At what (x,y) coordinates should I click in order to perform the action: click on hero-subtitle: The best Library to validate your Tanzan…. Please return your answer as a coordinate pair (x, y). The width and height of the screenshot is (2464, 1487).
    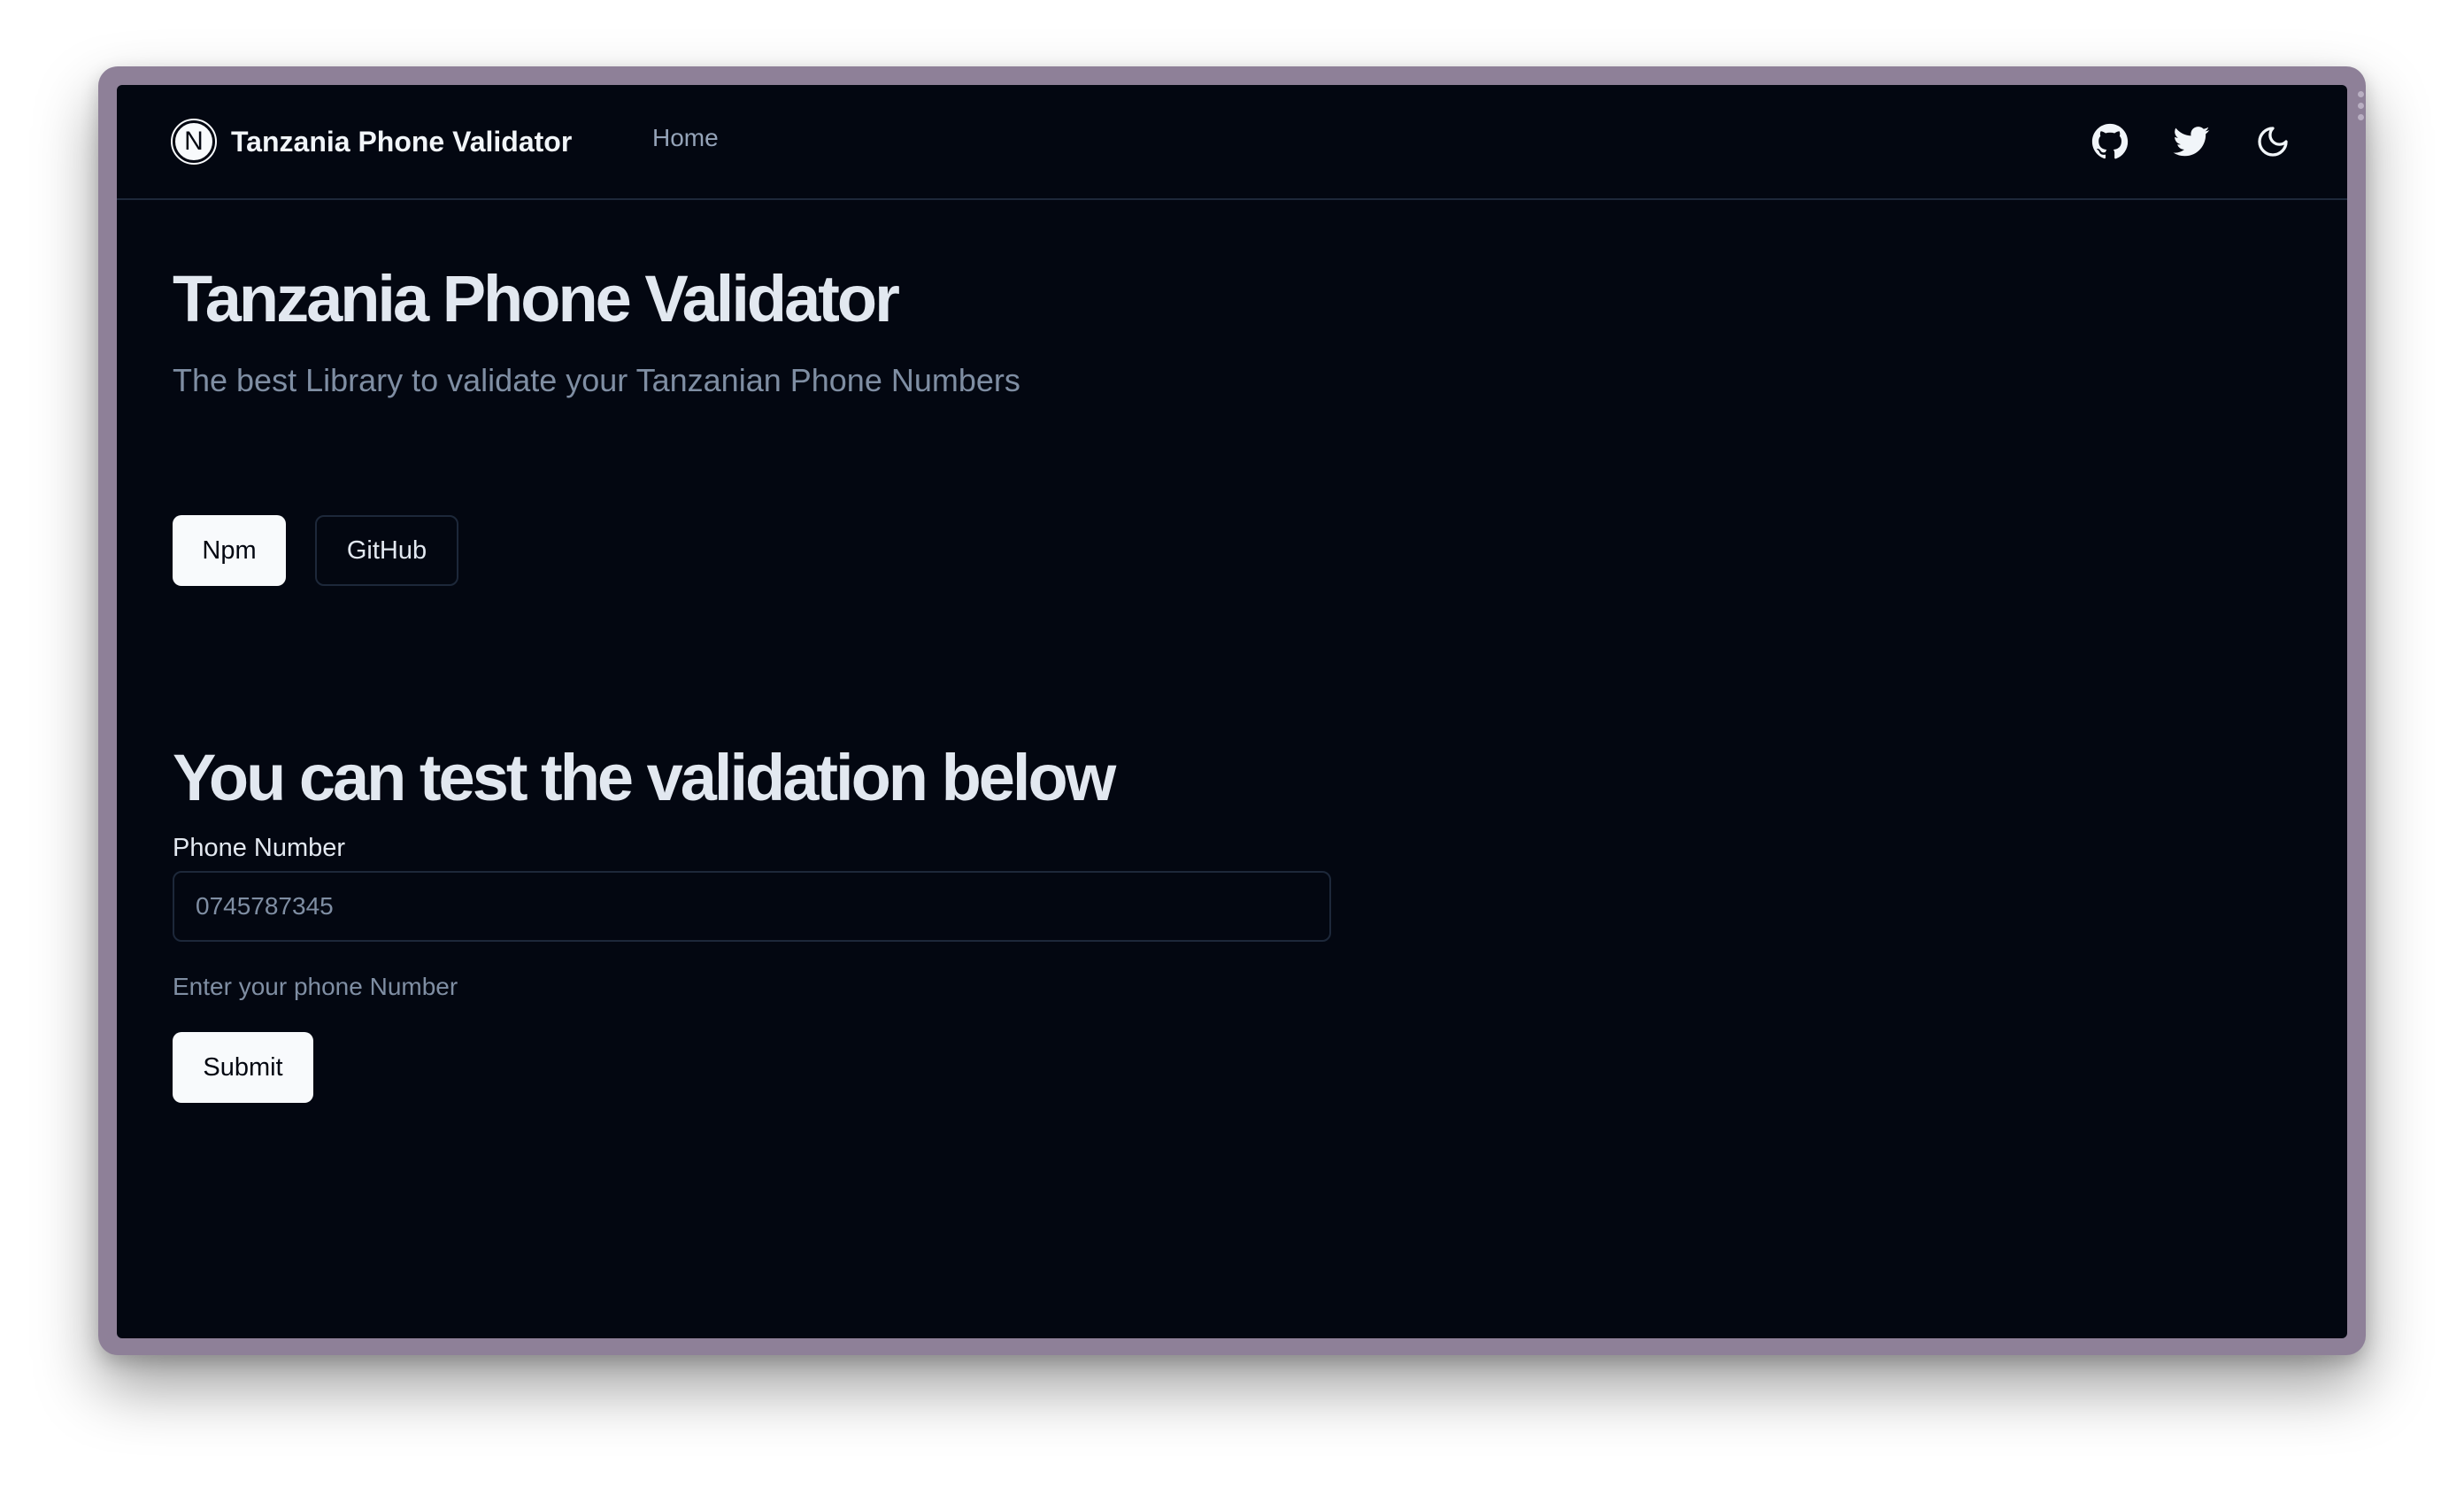
    Looking at the image, I should click on (596, 380).